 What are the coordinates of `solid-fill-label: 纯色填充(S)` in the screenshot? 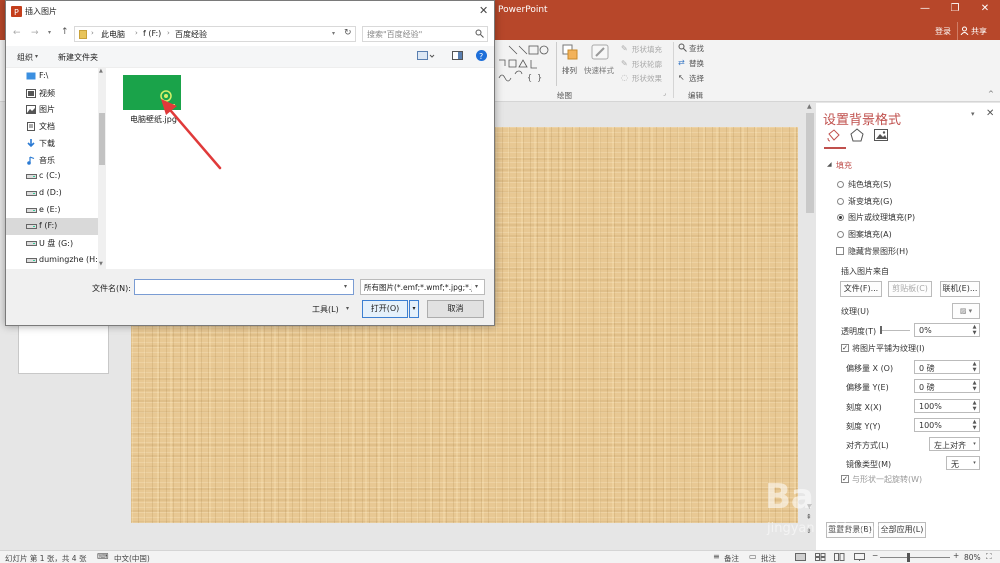 It's located at (869, 184).